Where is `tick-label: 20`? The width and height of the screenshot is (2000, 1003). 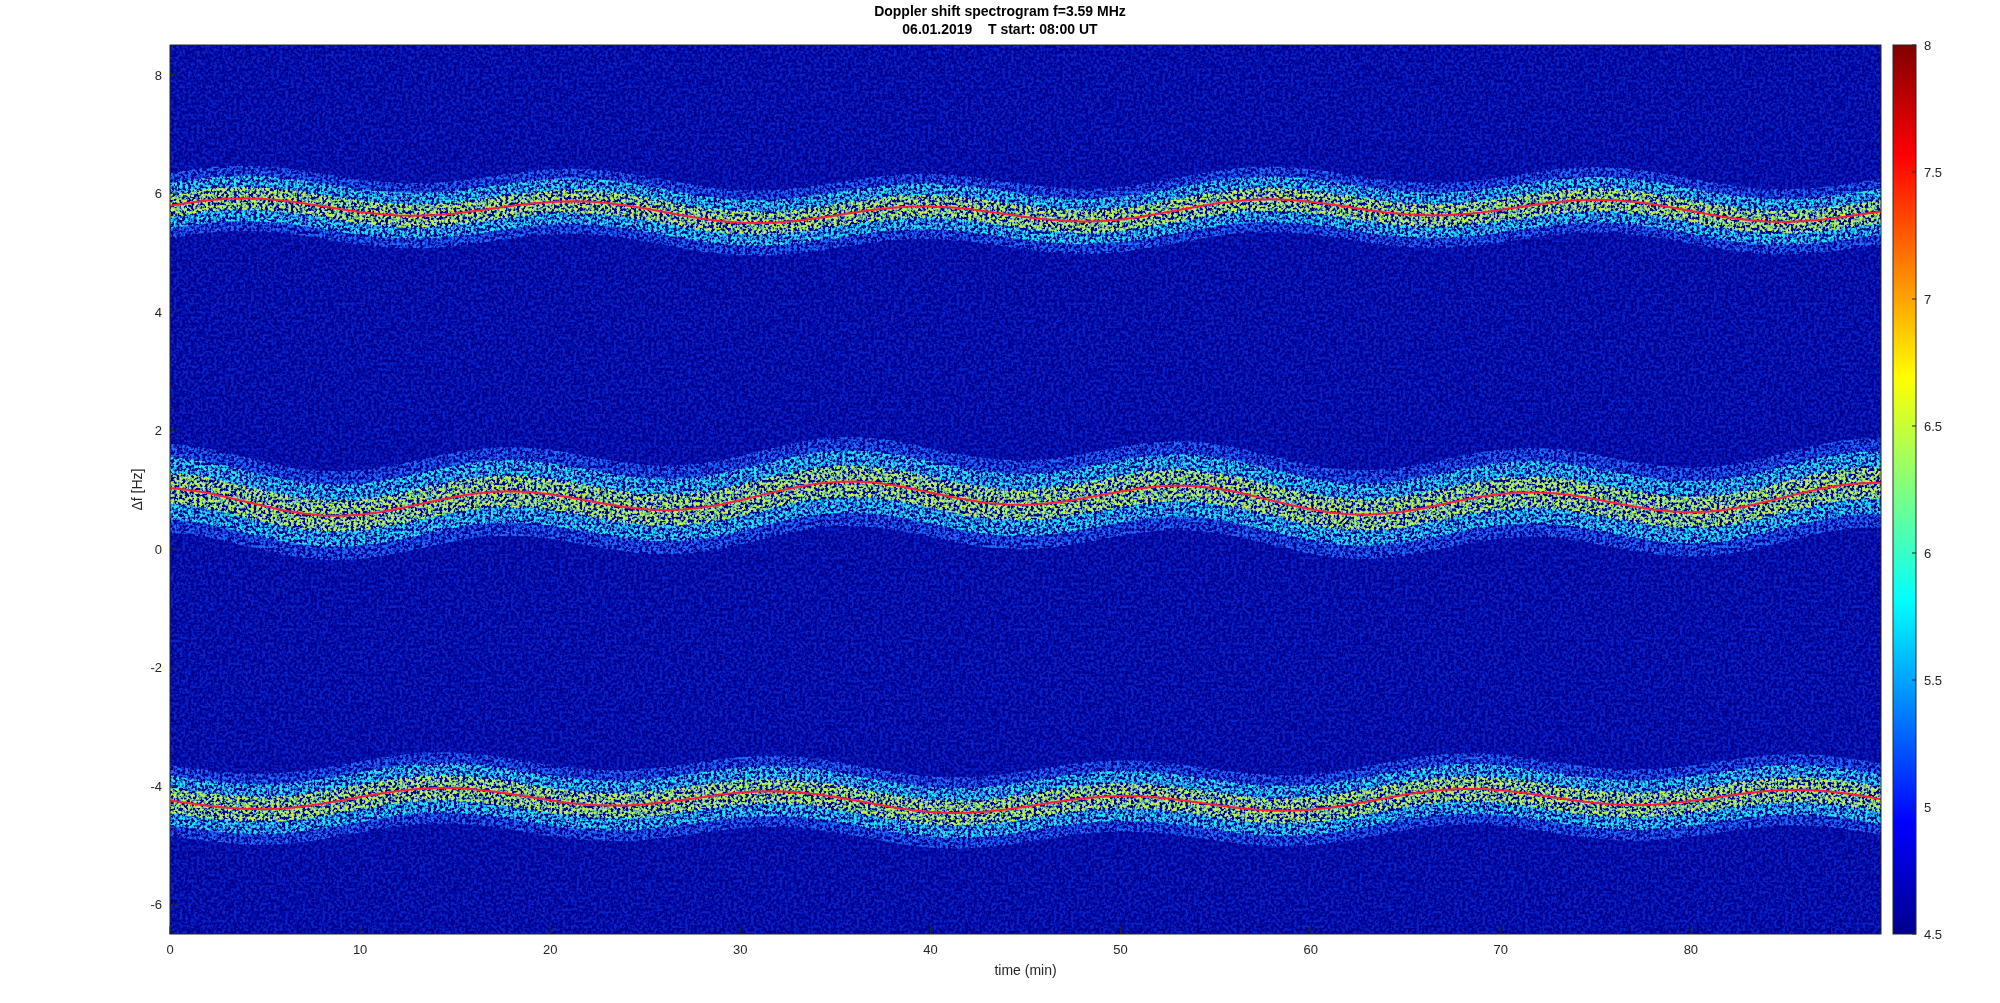
tick-label: 20 is located at coordinates (550, 949).